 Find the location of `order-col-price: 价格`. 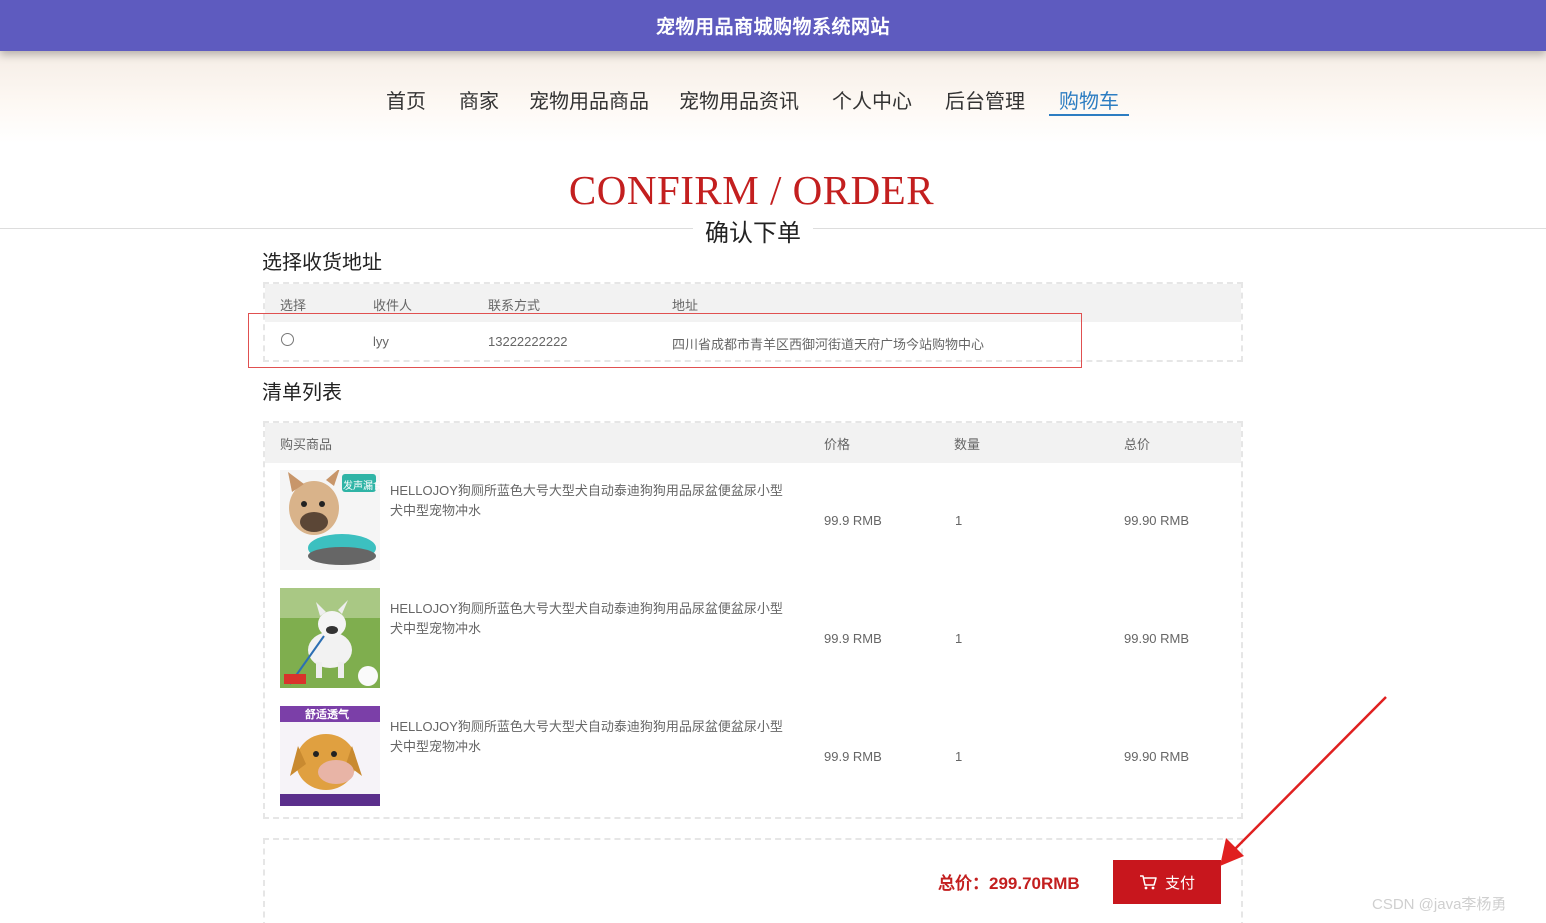

order-col-price: 价格 is located at coordinates (837, 444).